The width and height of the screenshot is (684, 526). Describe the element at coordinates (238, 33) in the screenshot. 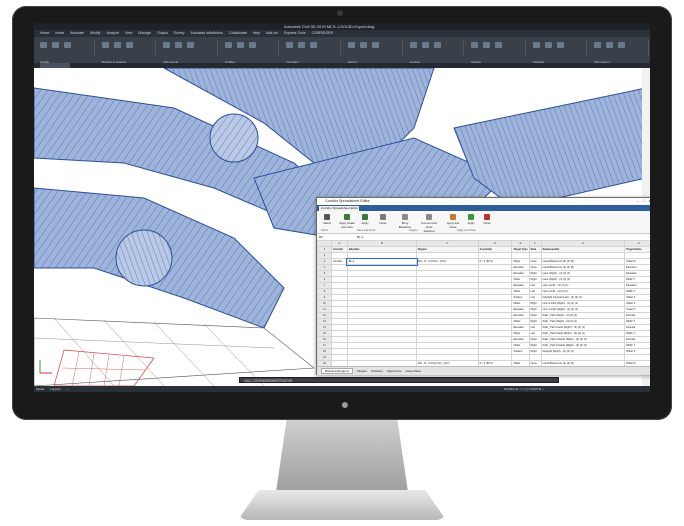

I see `ribbon-tab-10: Collaborate` at that location.